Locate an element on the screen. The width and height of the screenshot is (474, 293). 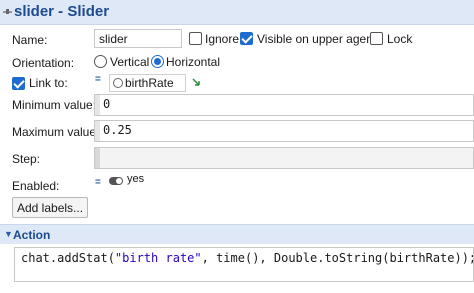
enabled-toggle is located at coordinates (116, 181).